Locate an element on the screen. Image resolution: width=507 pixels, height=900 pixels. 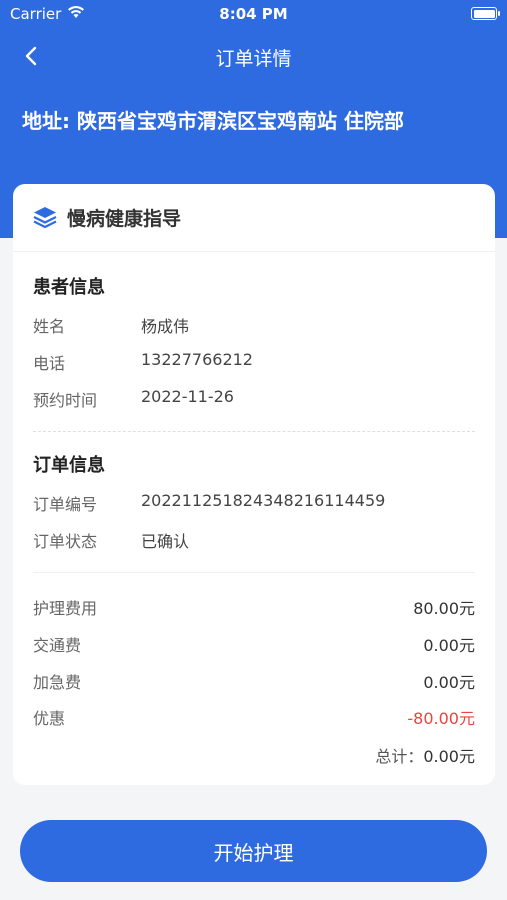
total-row: 总计：0.00元 is located at coordinates (425, 755).